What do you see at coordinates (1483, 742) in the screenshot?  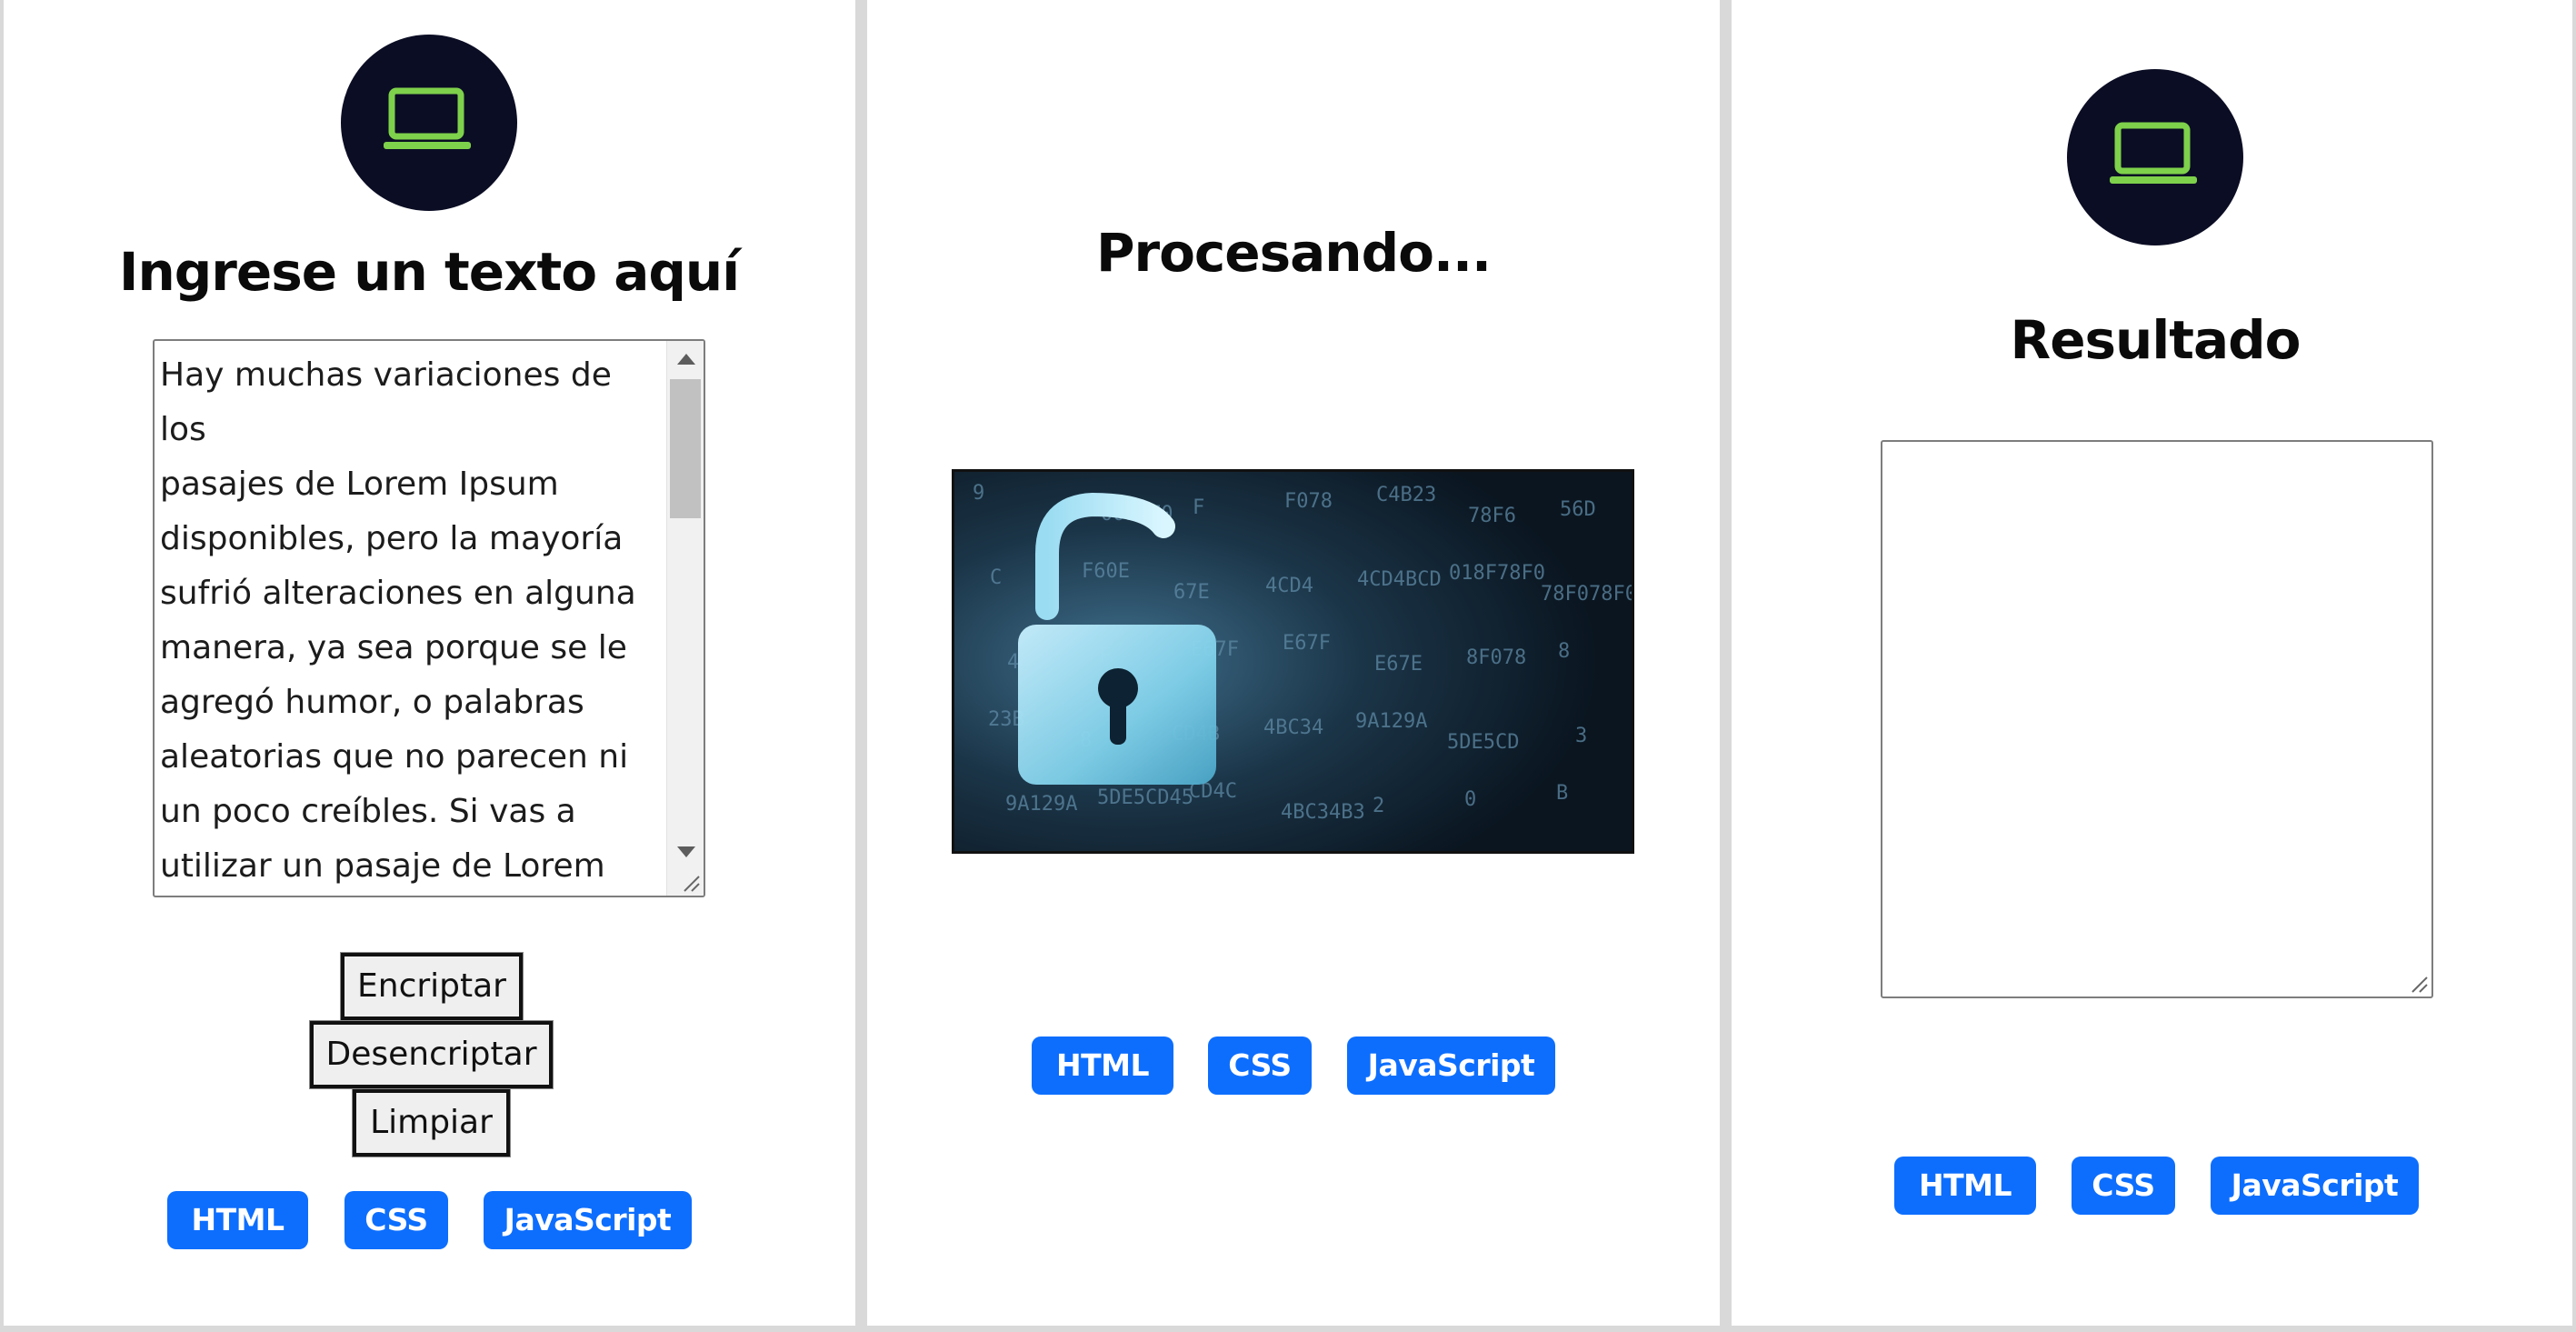 I see `hex-glyph: 5DE5CD` at bounding box center [1483, 742].